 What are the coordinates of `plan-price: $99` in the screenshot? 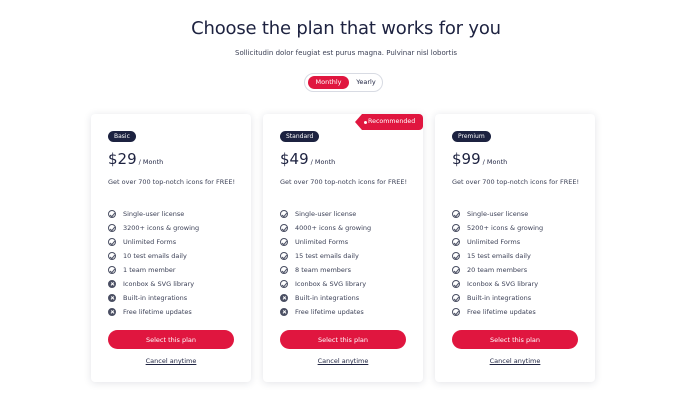 It's located at (466, 159).